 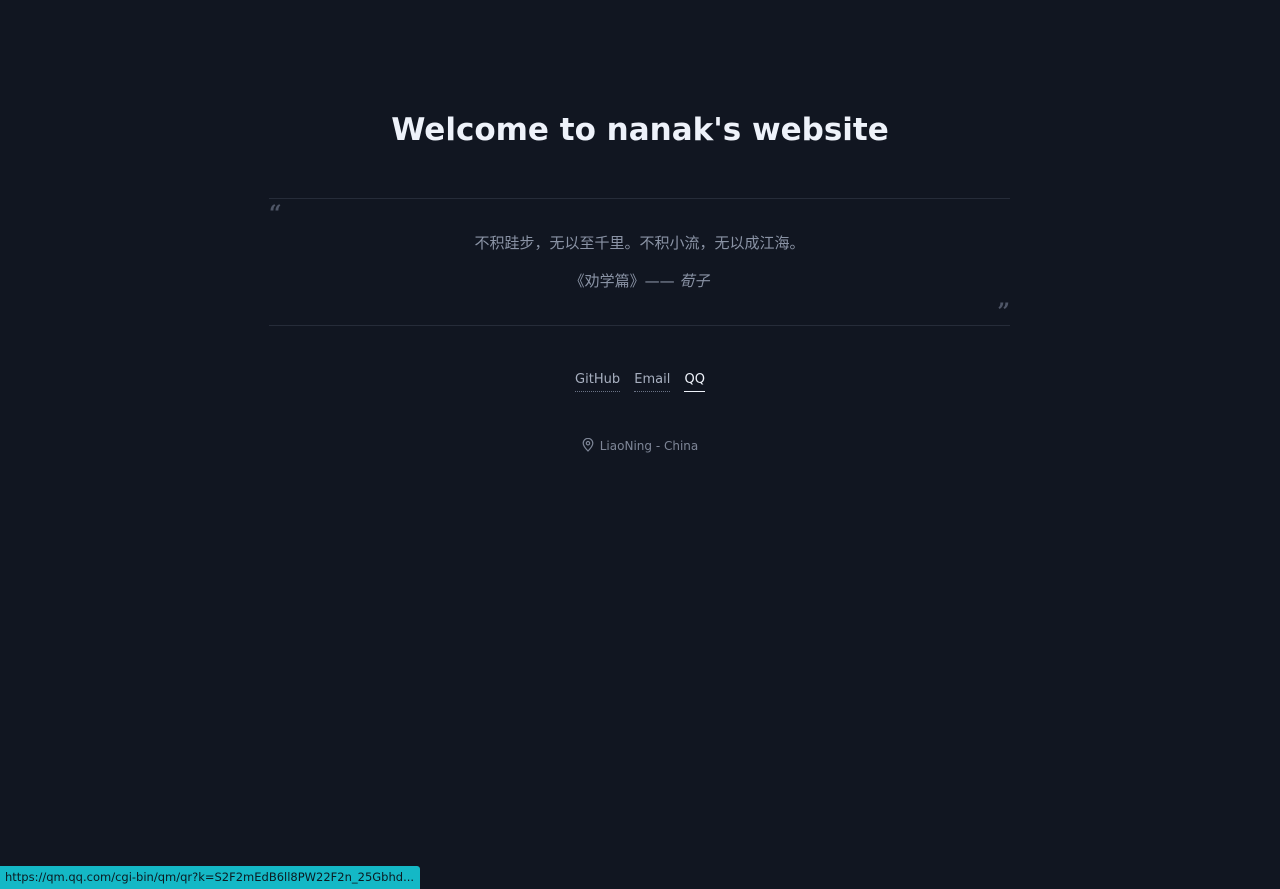 What do you see at coordinates (624, 281) in the screenshot?
I see `quote-source-work: 《劝学篇》——` at bounding box center [624, 281].